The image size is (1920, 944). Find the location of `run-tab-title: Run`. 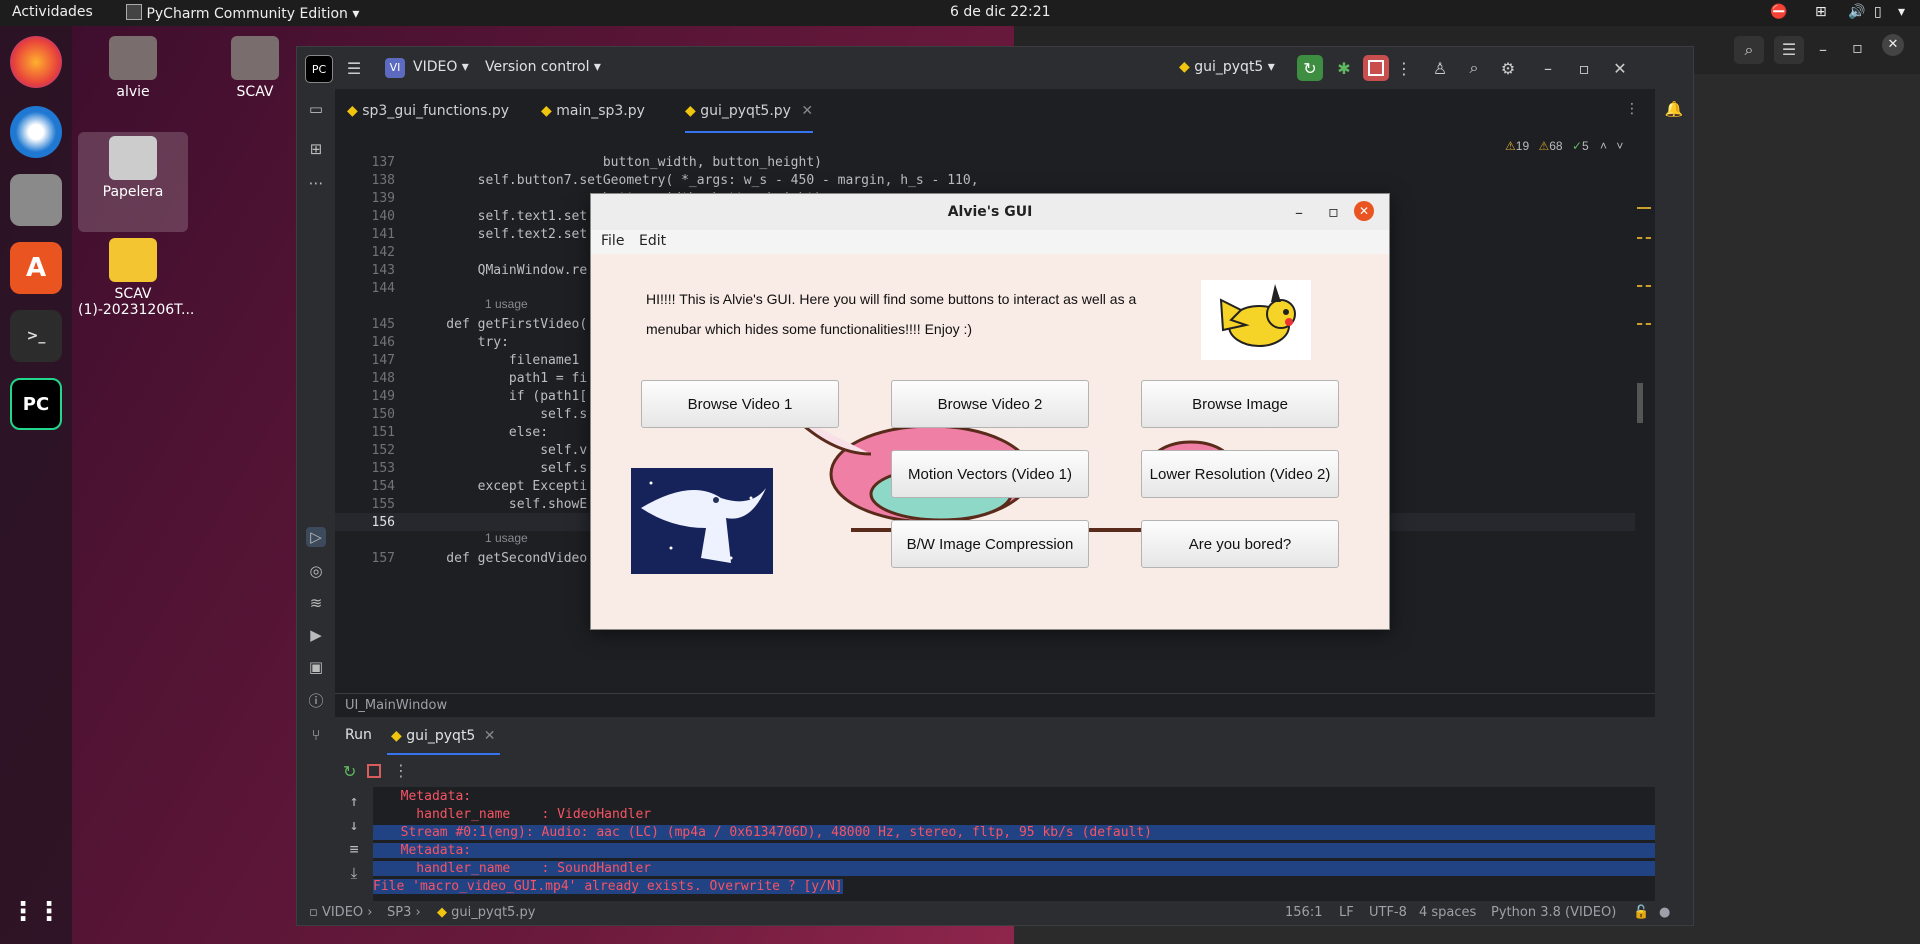

run-tab-title: Run is located at coordinates (358, 735).